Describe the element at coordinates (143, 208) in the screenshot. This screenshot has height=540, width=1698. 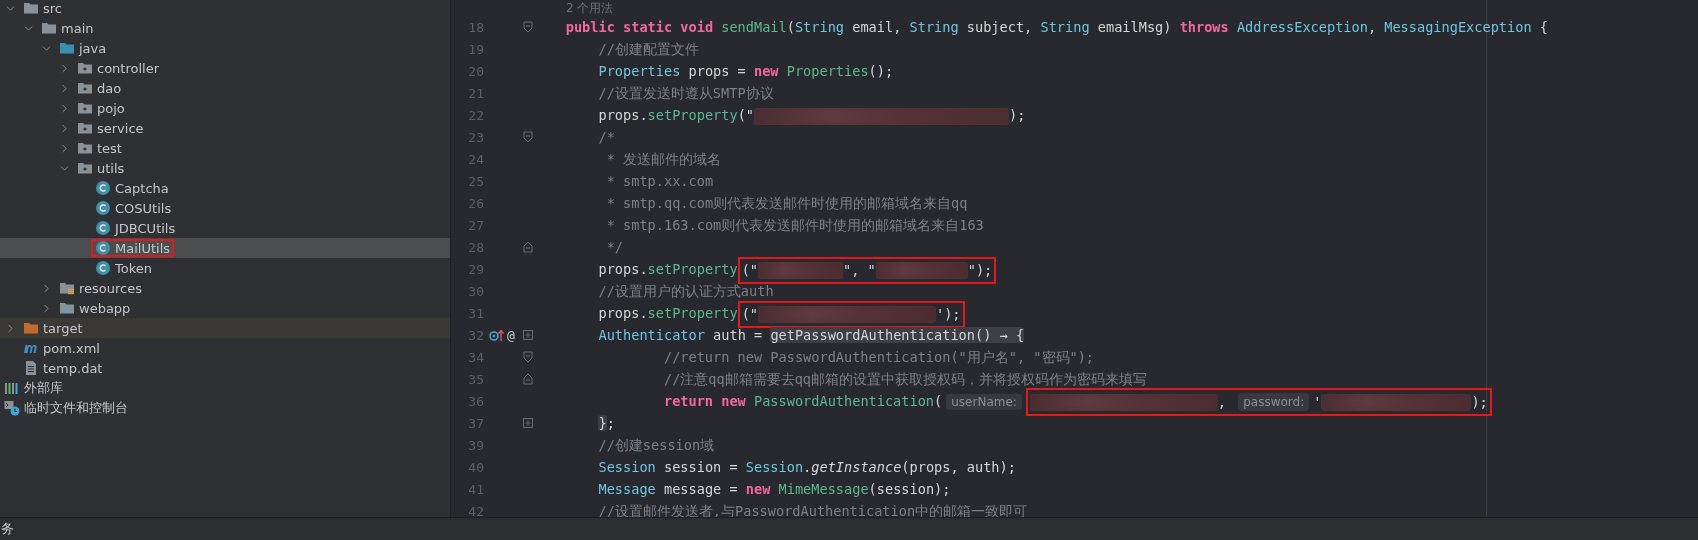
I see `item-label: COSUtils` at that location.